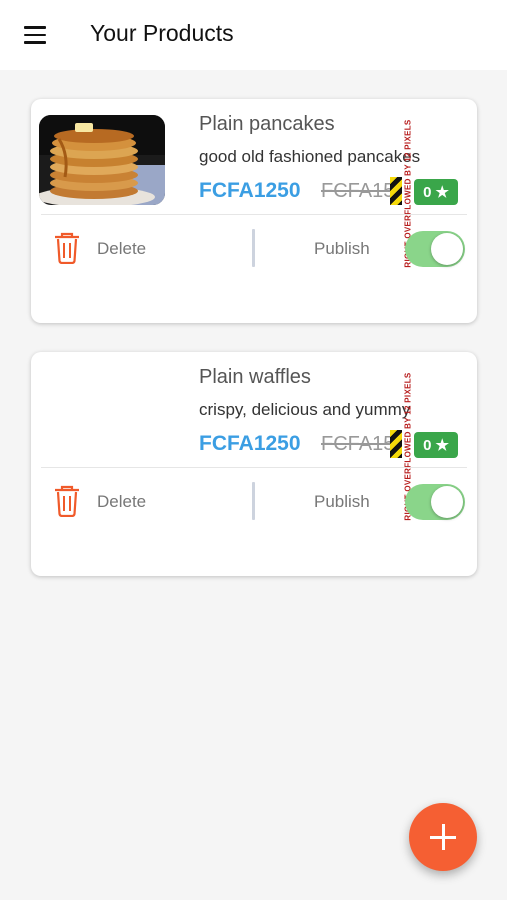  What do you see at coordinates (253, 35) in the screenshot?
I see `app-bar: Your Products` at bounding box center [253, 35].